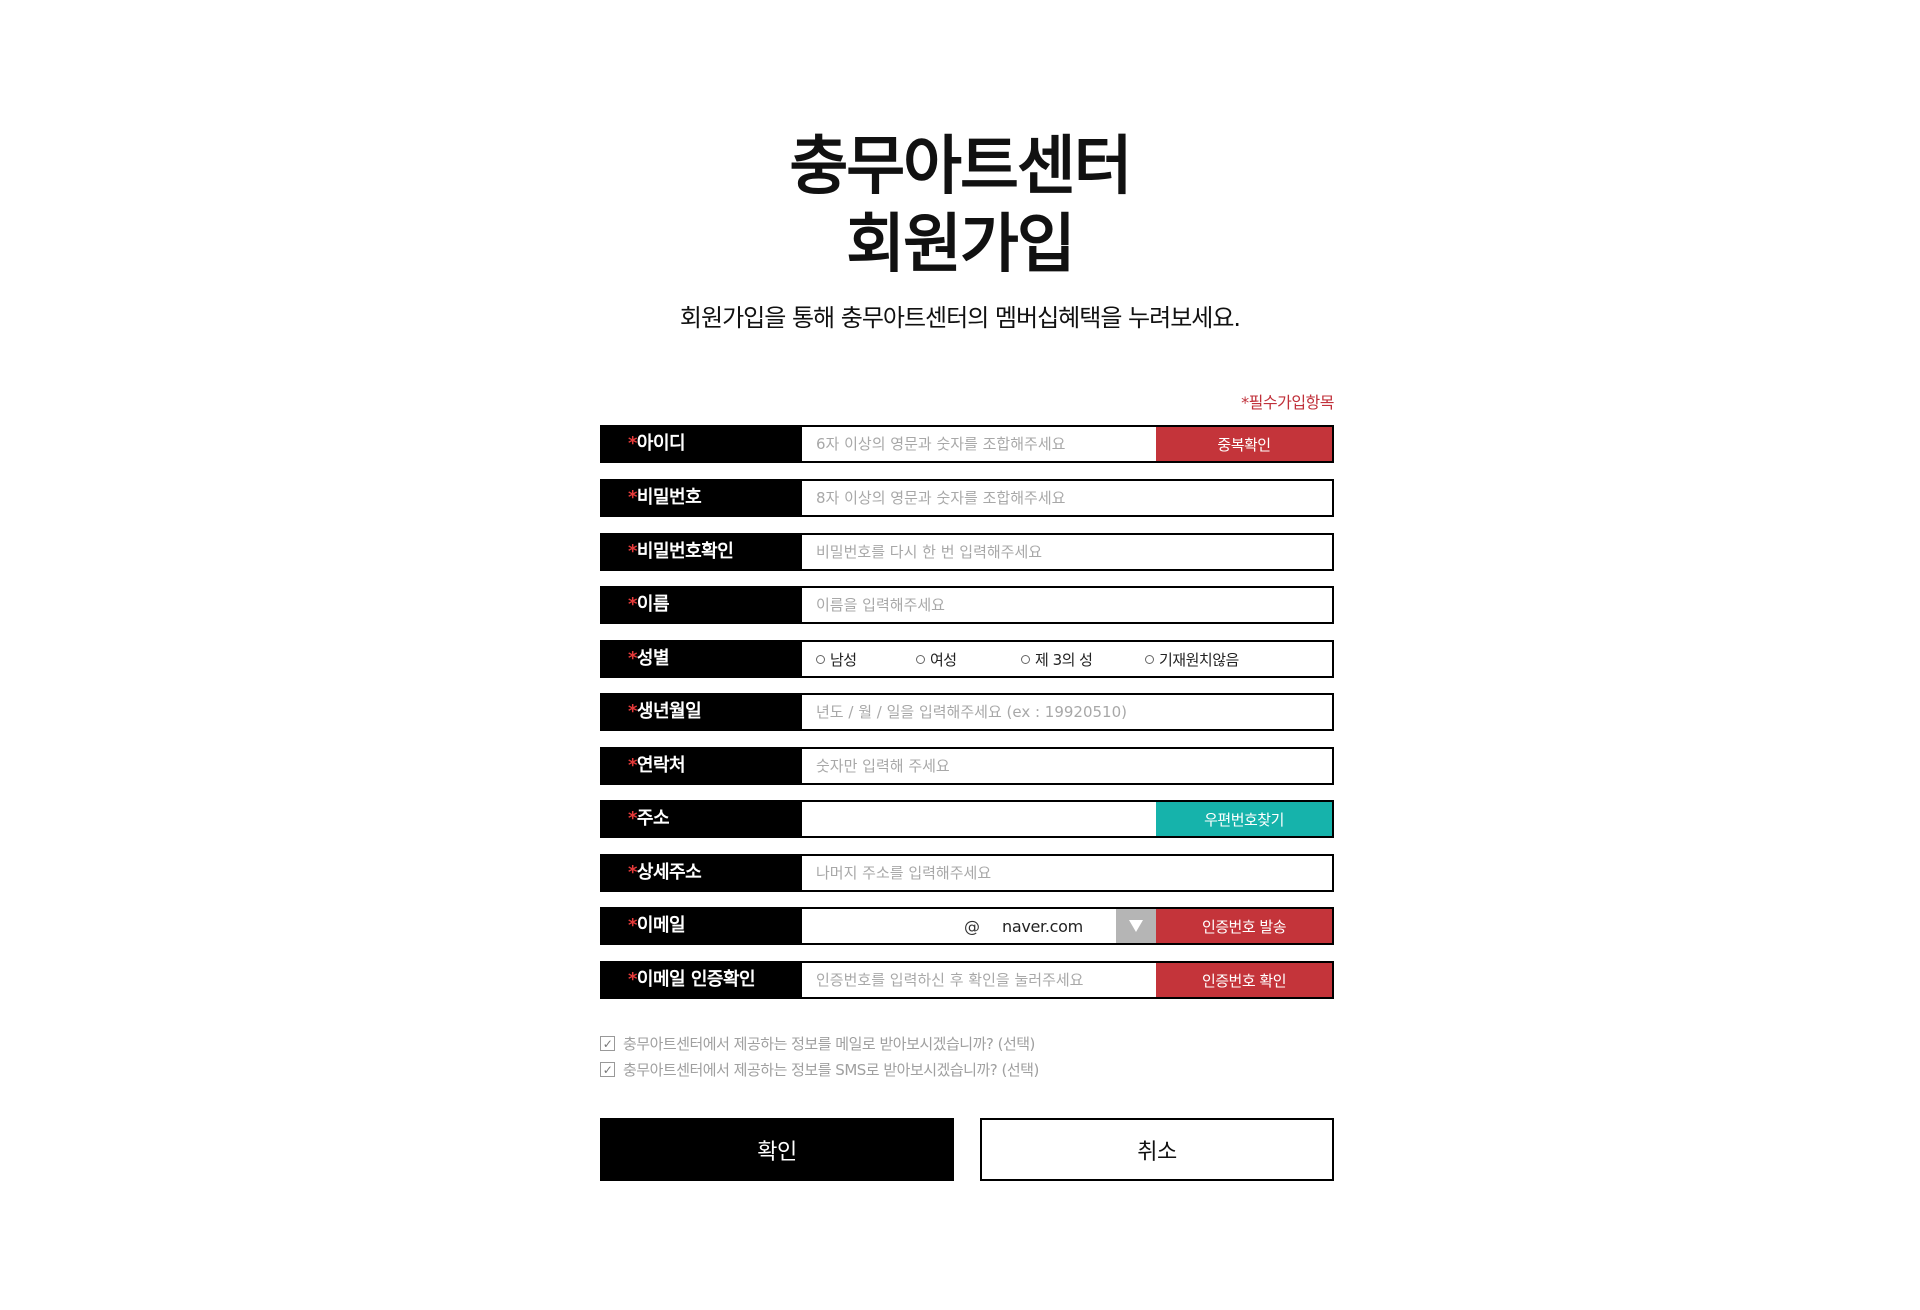 This screenshot has height=1310, width=1920. Describe the element at coordinates (1157, 1149) in the screenshot. I see `cancel-button: 취소` at that location.